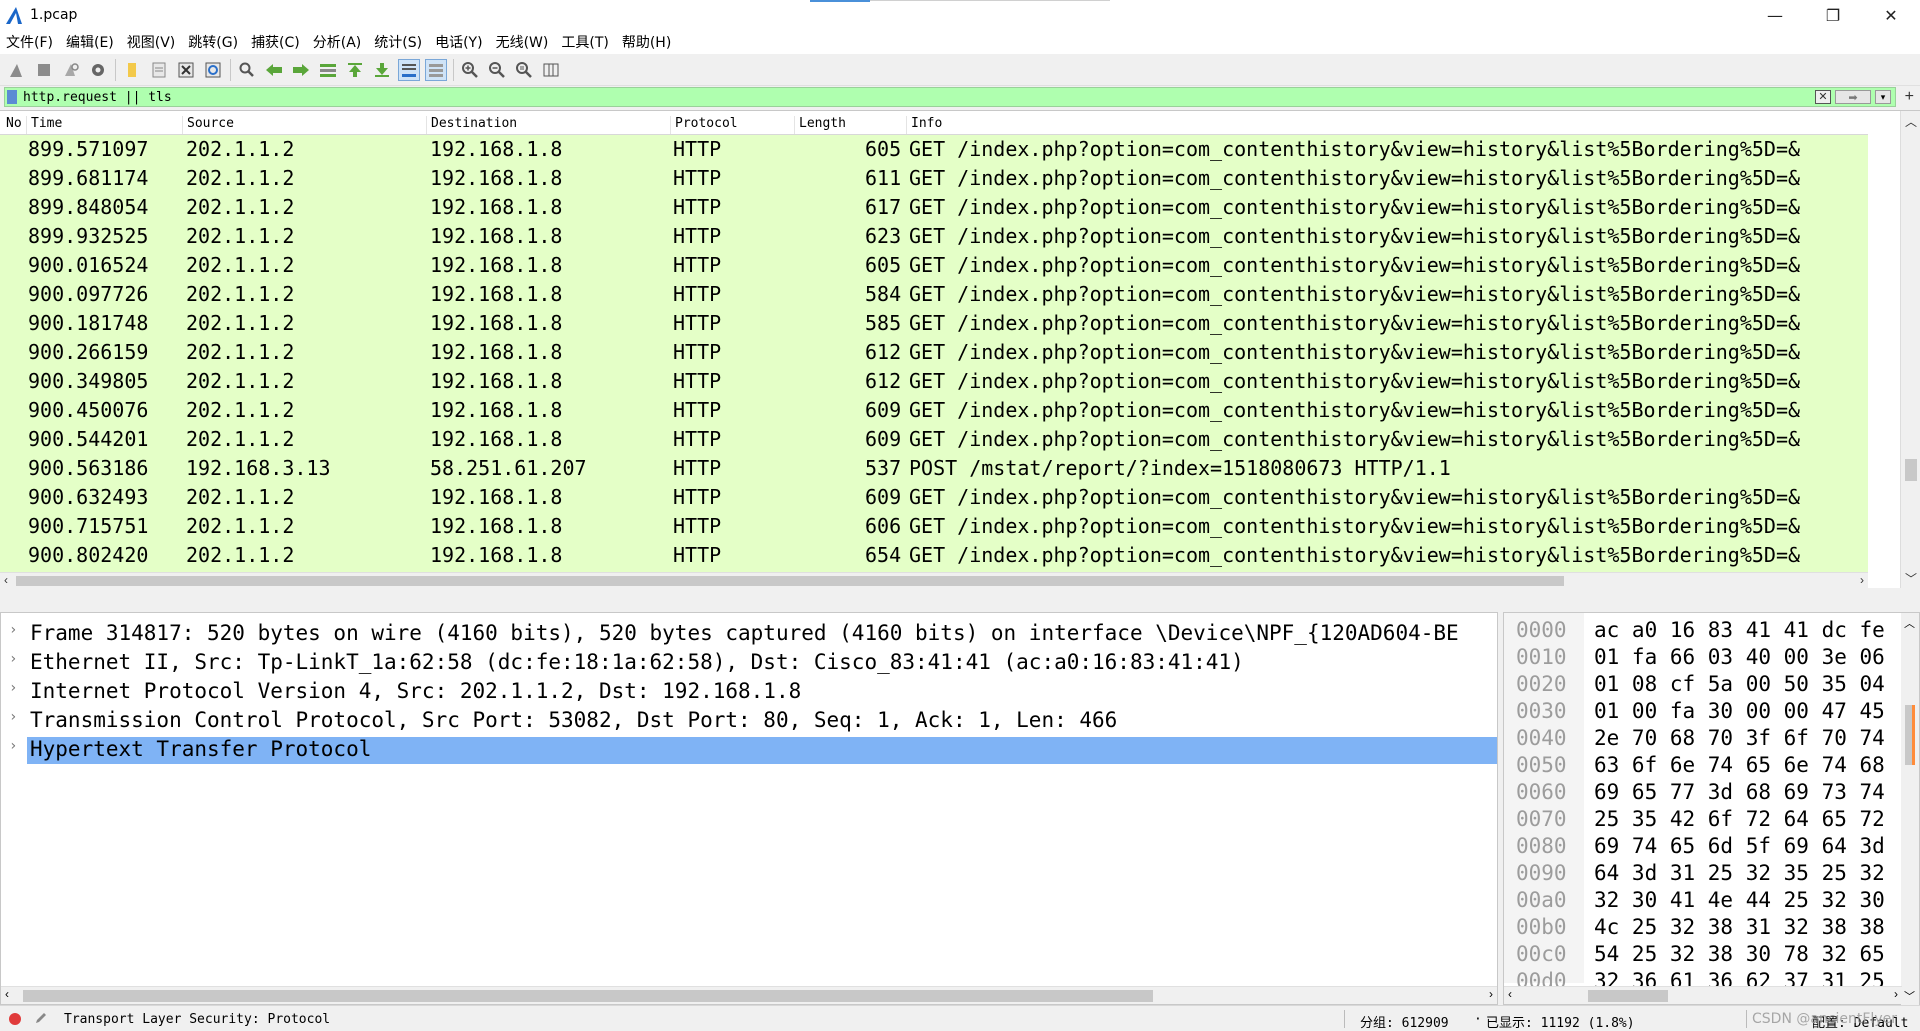 This screenshot has height=1031, width=1920. I want to click on column-header-protocol: Protocol, so click(732, 125).